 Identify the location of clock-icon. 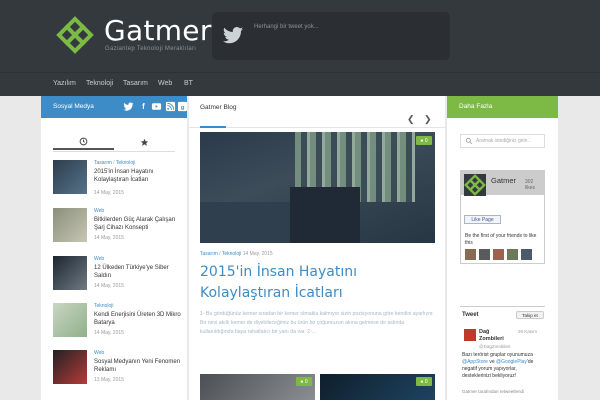
(83, 141).